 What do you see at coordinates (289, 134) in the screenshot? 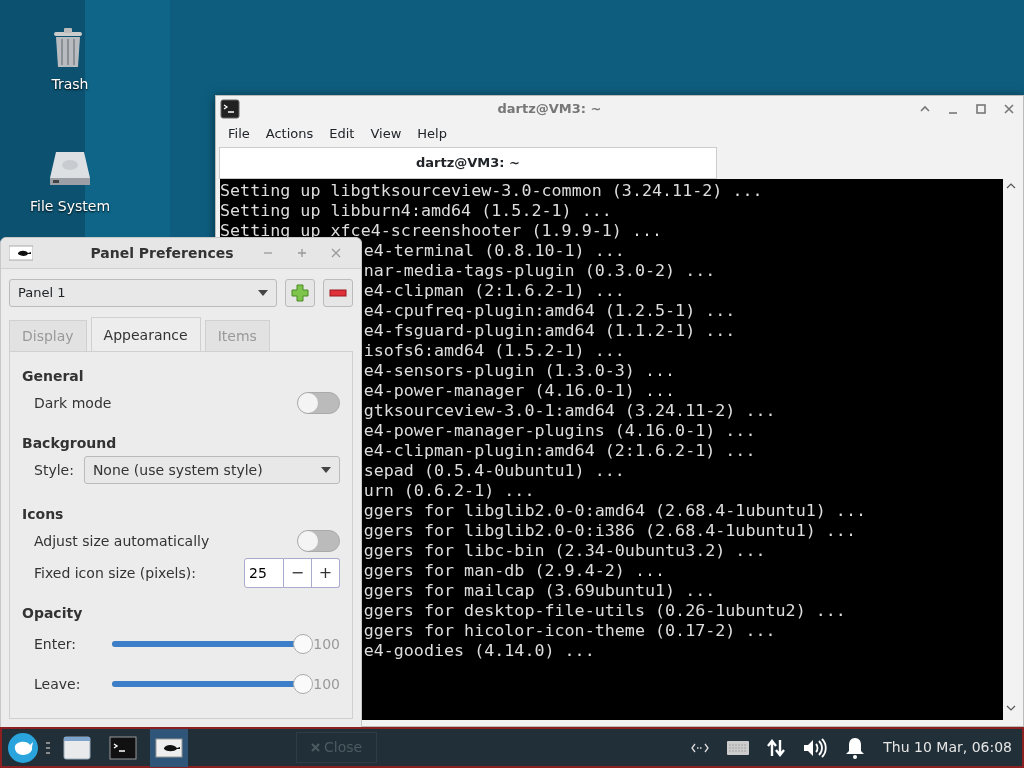
I see `menu-item: Actions` at bounding box center [289, 134].